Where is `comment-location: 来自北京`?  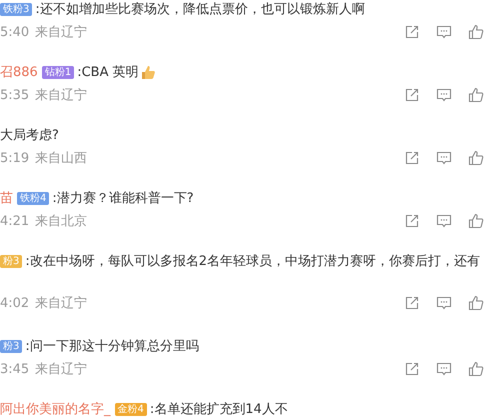
comment-location: 来自北京 is located at coordinates (61, 221).